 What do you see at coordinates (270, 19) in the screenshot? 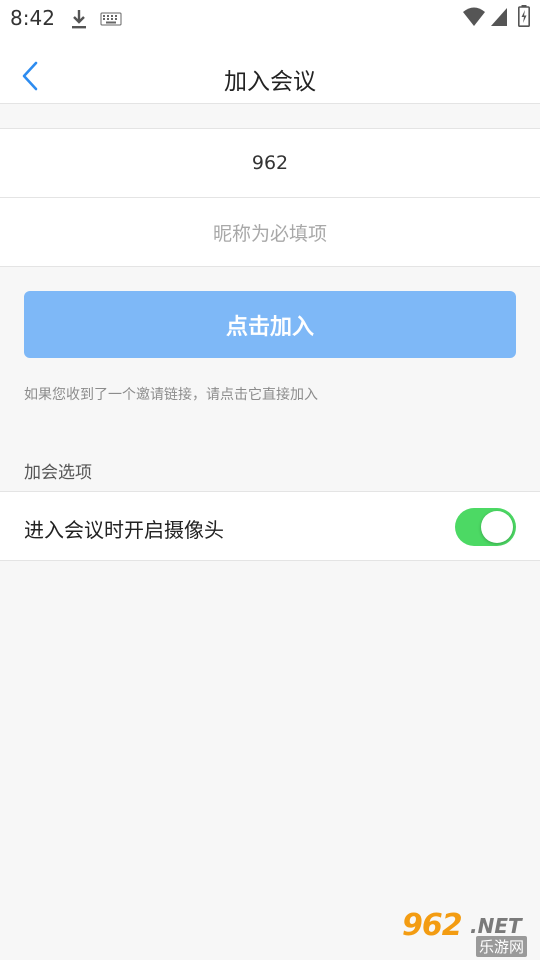
I see `status-bar: 8:42` at bounding box center [270, 19].